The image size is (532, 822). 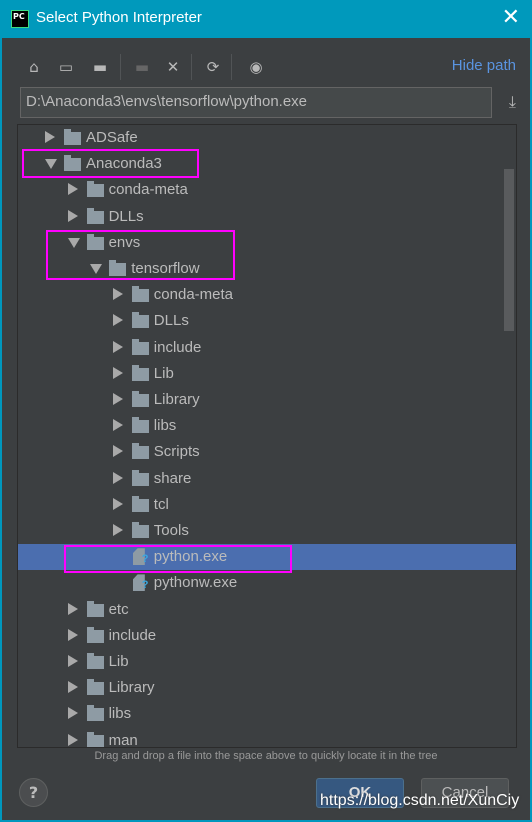 I want to click on tree-item: etc, so click(x=267, y=610).